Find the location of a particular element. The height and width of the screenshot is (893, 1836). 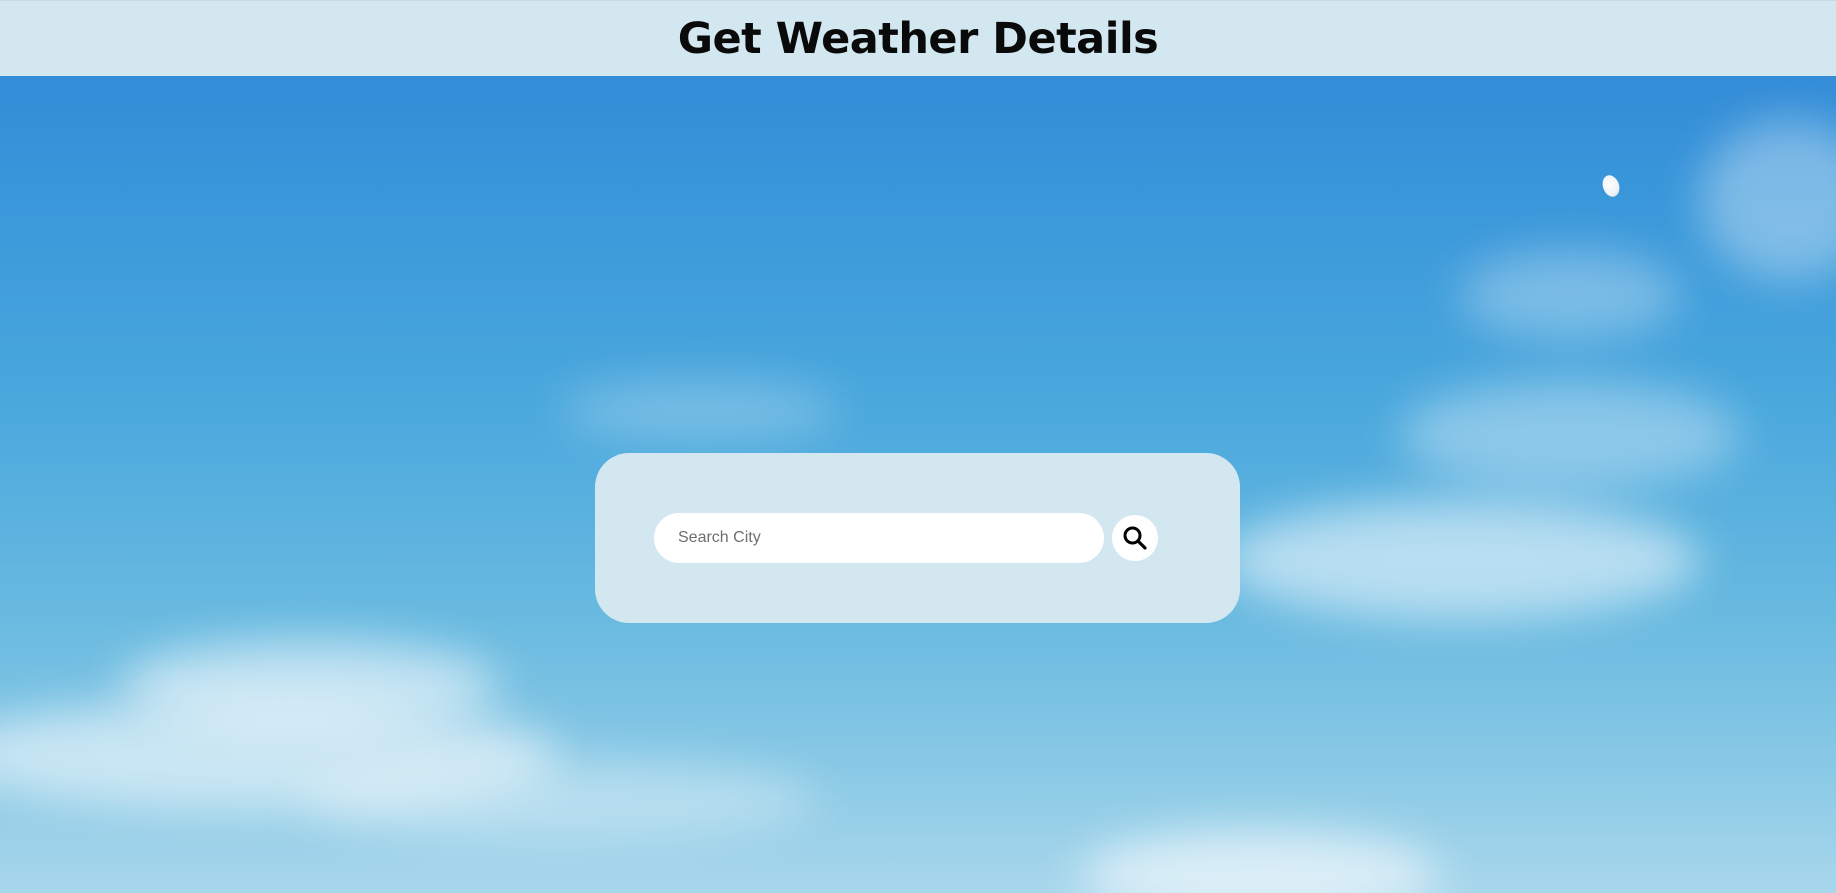

page-header: Get Weather Details is located at coordinates (918, 38).